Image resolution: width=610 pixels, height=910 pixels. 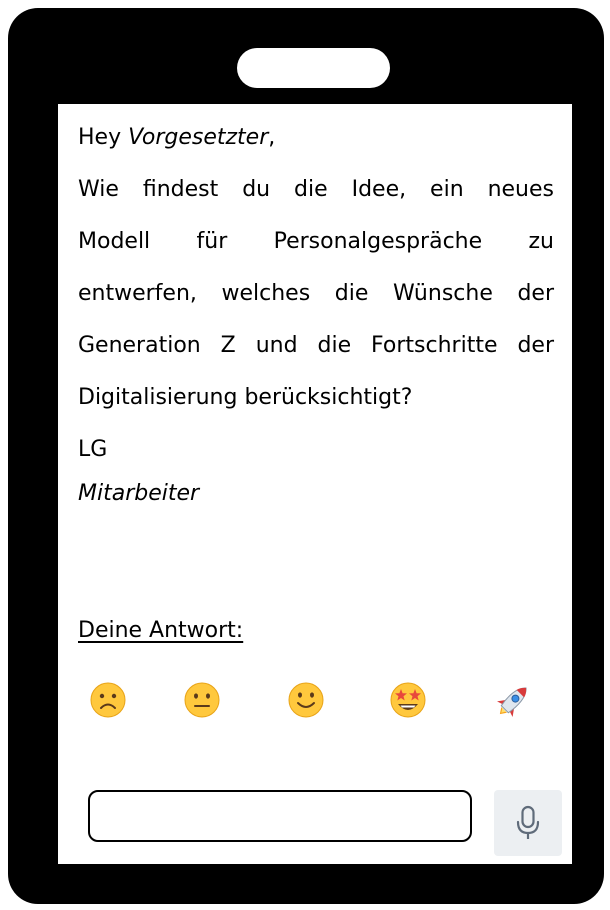 I want to click on neutral-face-emoji-button, so click(x=202, y=700).